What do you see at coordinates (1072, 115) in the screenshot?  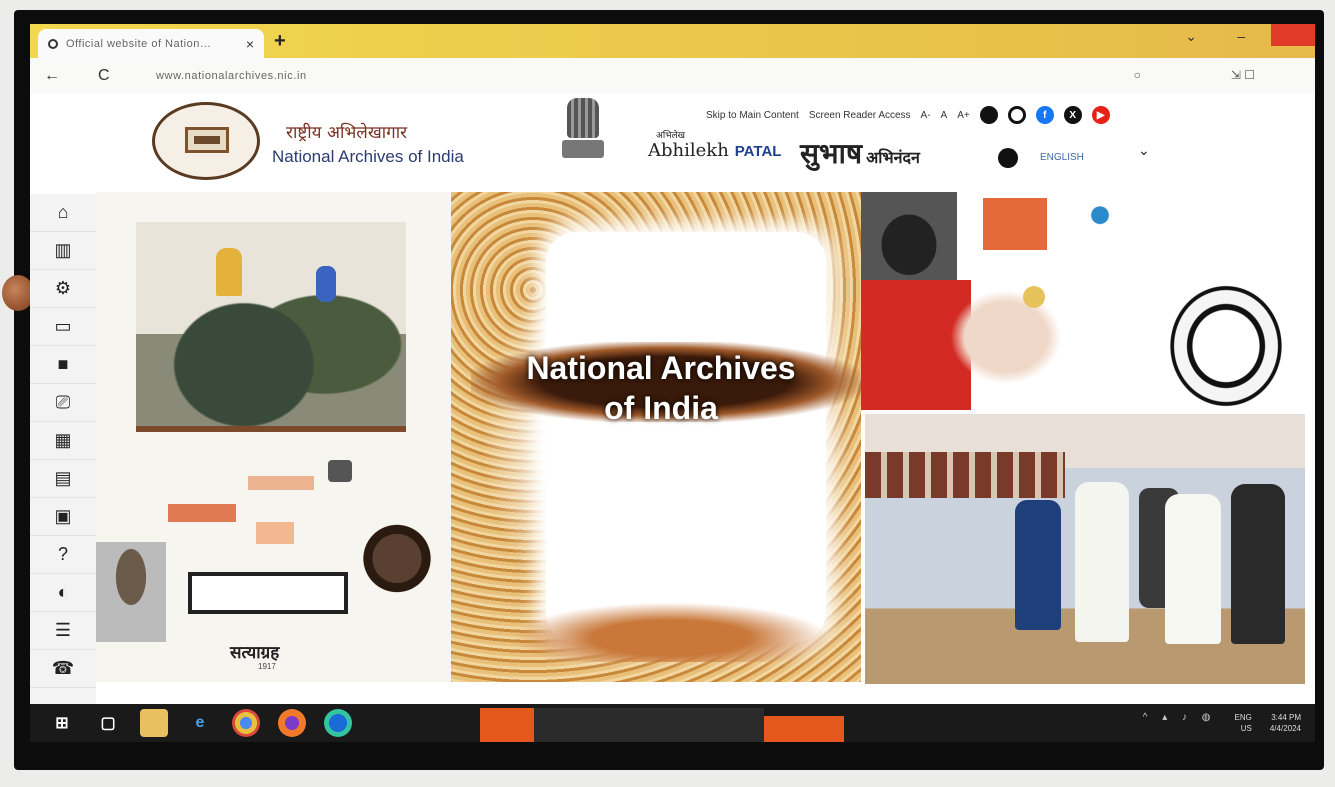 I see `x-icon: X` at bounding box center [1072, 115].